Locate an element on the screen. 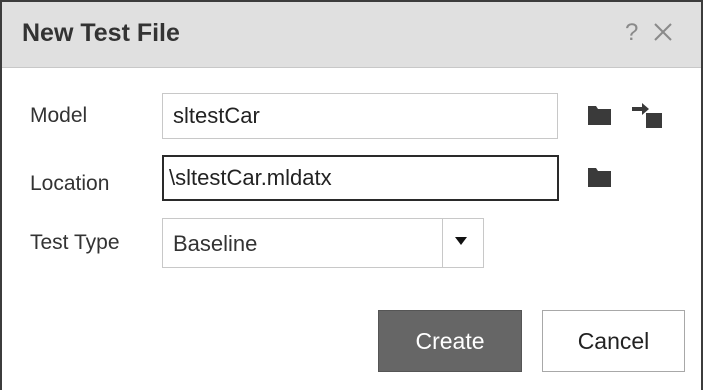 This screenshot has width=703, height=390. model-input: sltestCar is located at coordinates (360, 116).